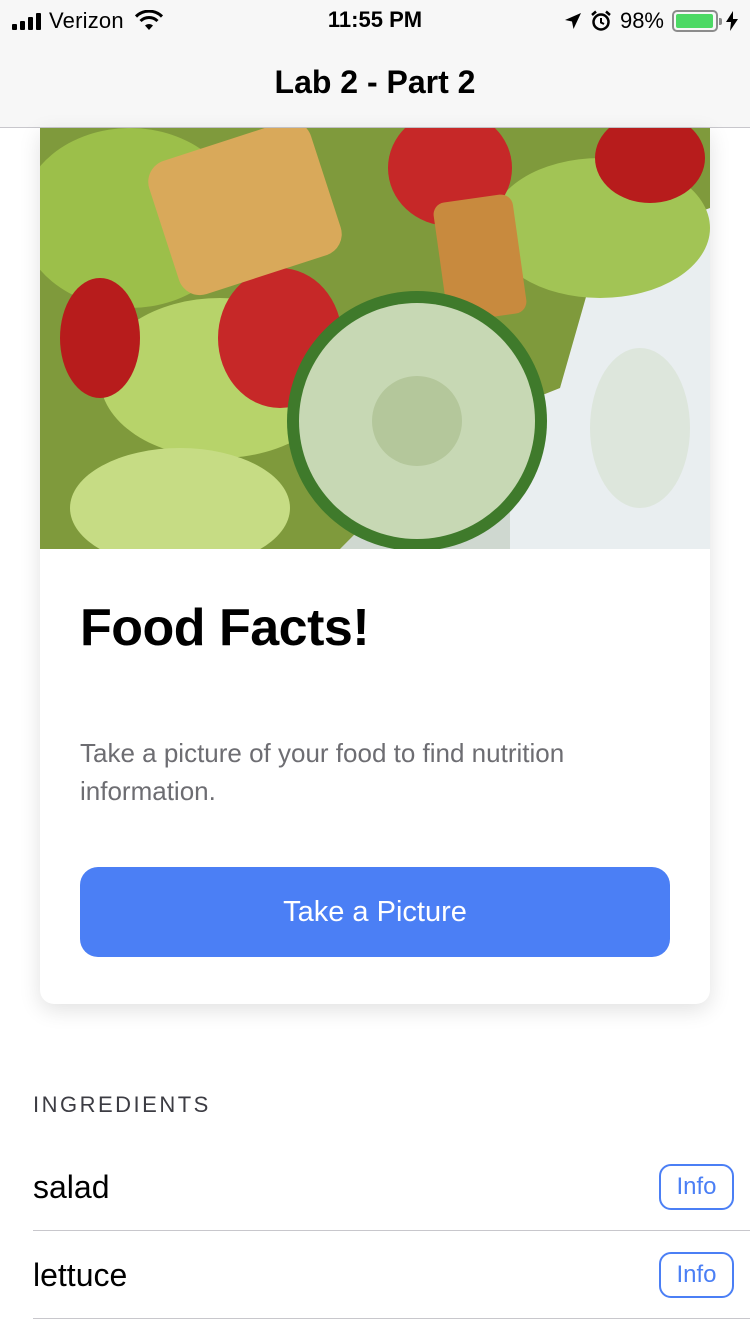 The height and width of the screenshot is (1334, 750). Describe the element at coordinates (375, 912) in the screenshot. I see `take-picture-button: Take a Picture` at that location.